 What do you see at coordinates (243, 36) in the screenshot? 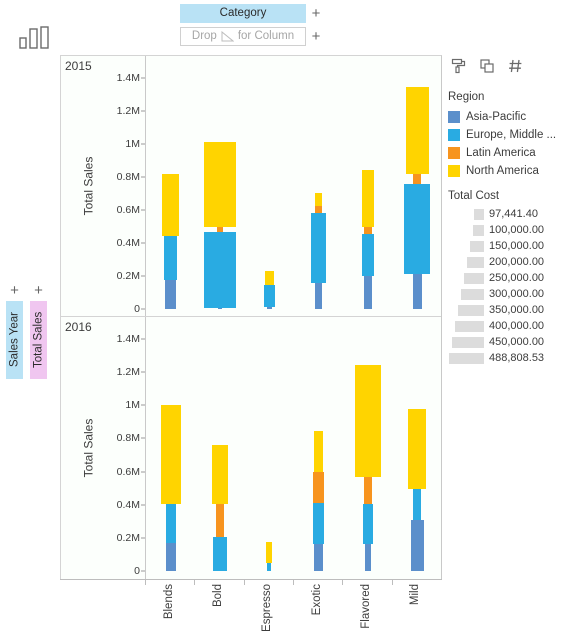
I see `shelf-drop-target-column: Drop for Column` at bounding box center [243, 36].